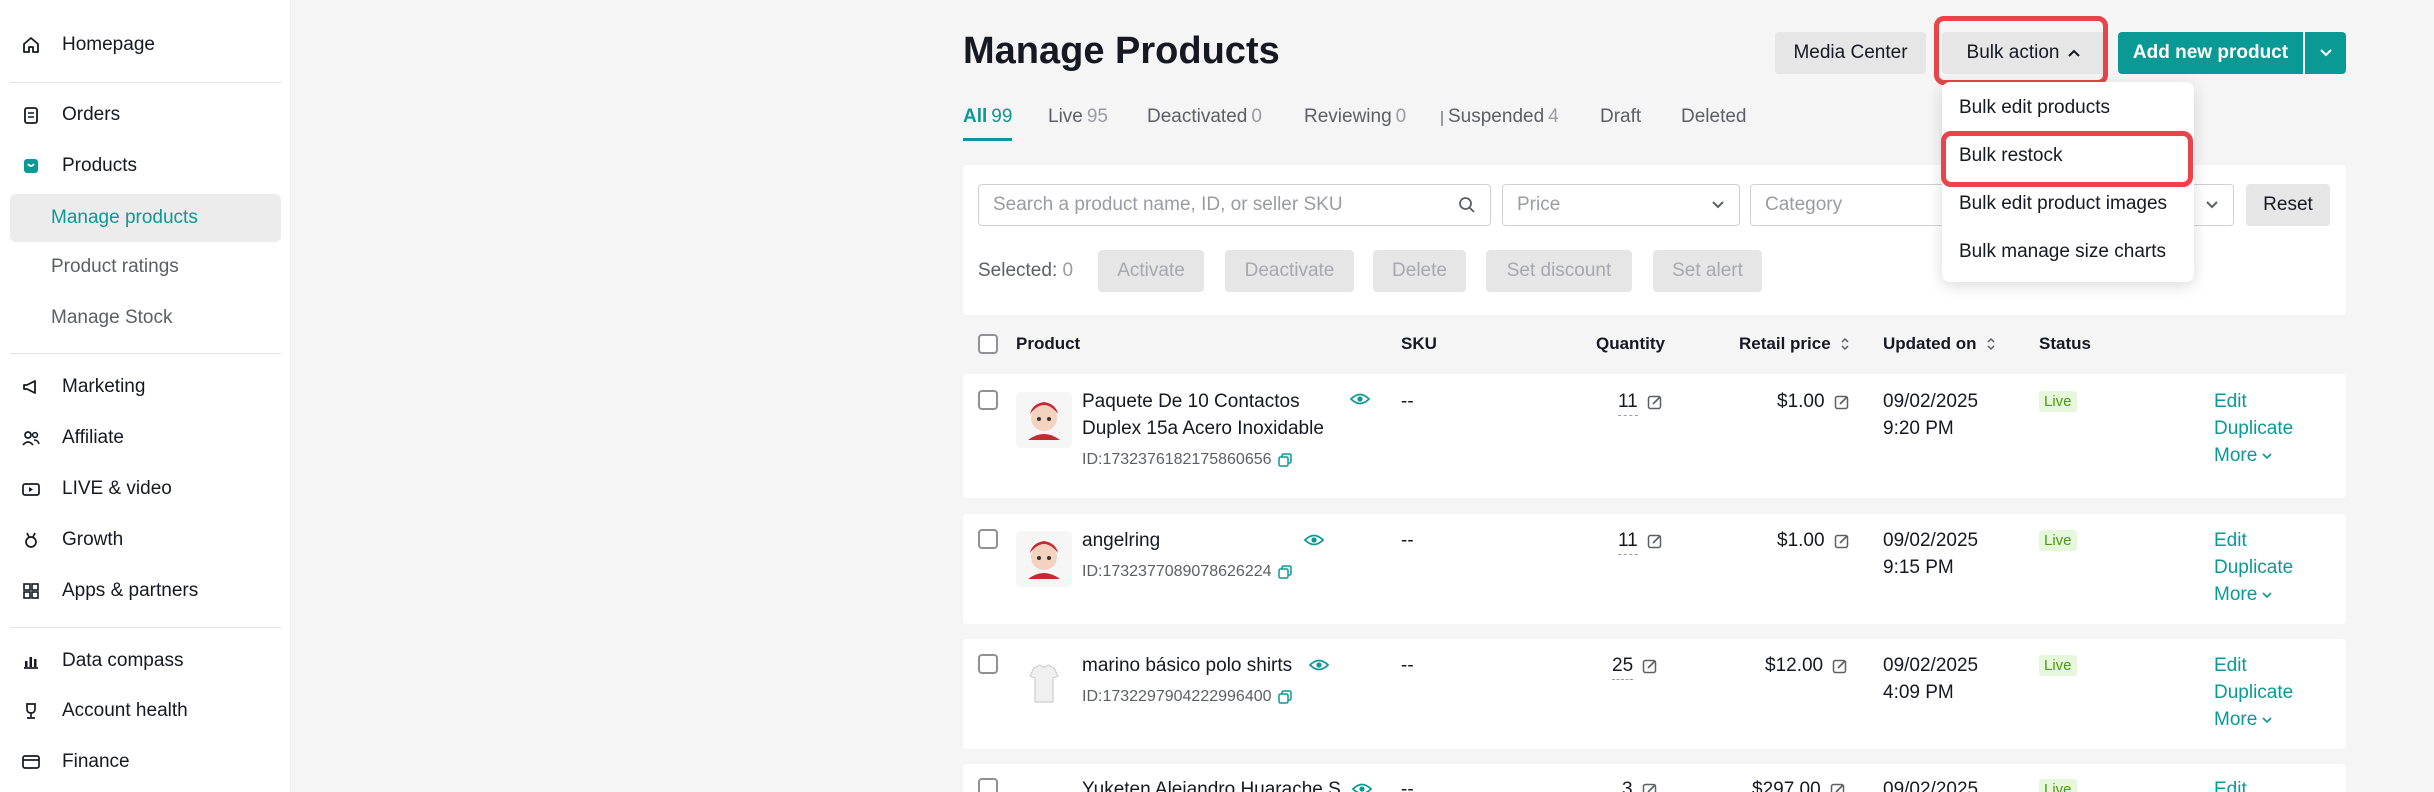  Describe the element at coordinates (1401, 116) in the screenshot. I see `tab-count: 0` at that location.